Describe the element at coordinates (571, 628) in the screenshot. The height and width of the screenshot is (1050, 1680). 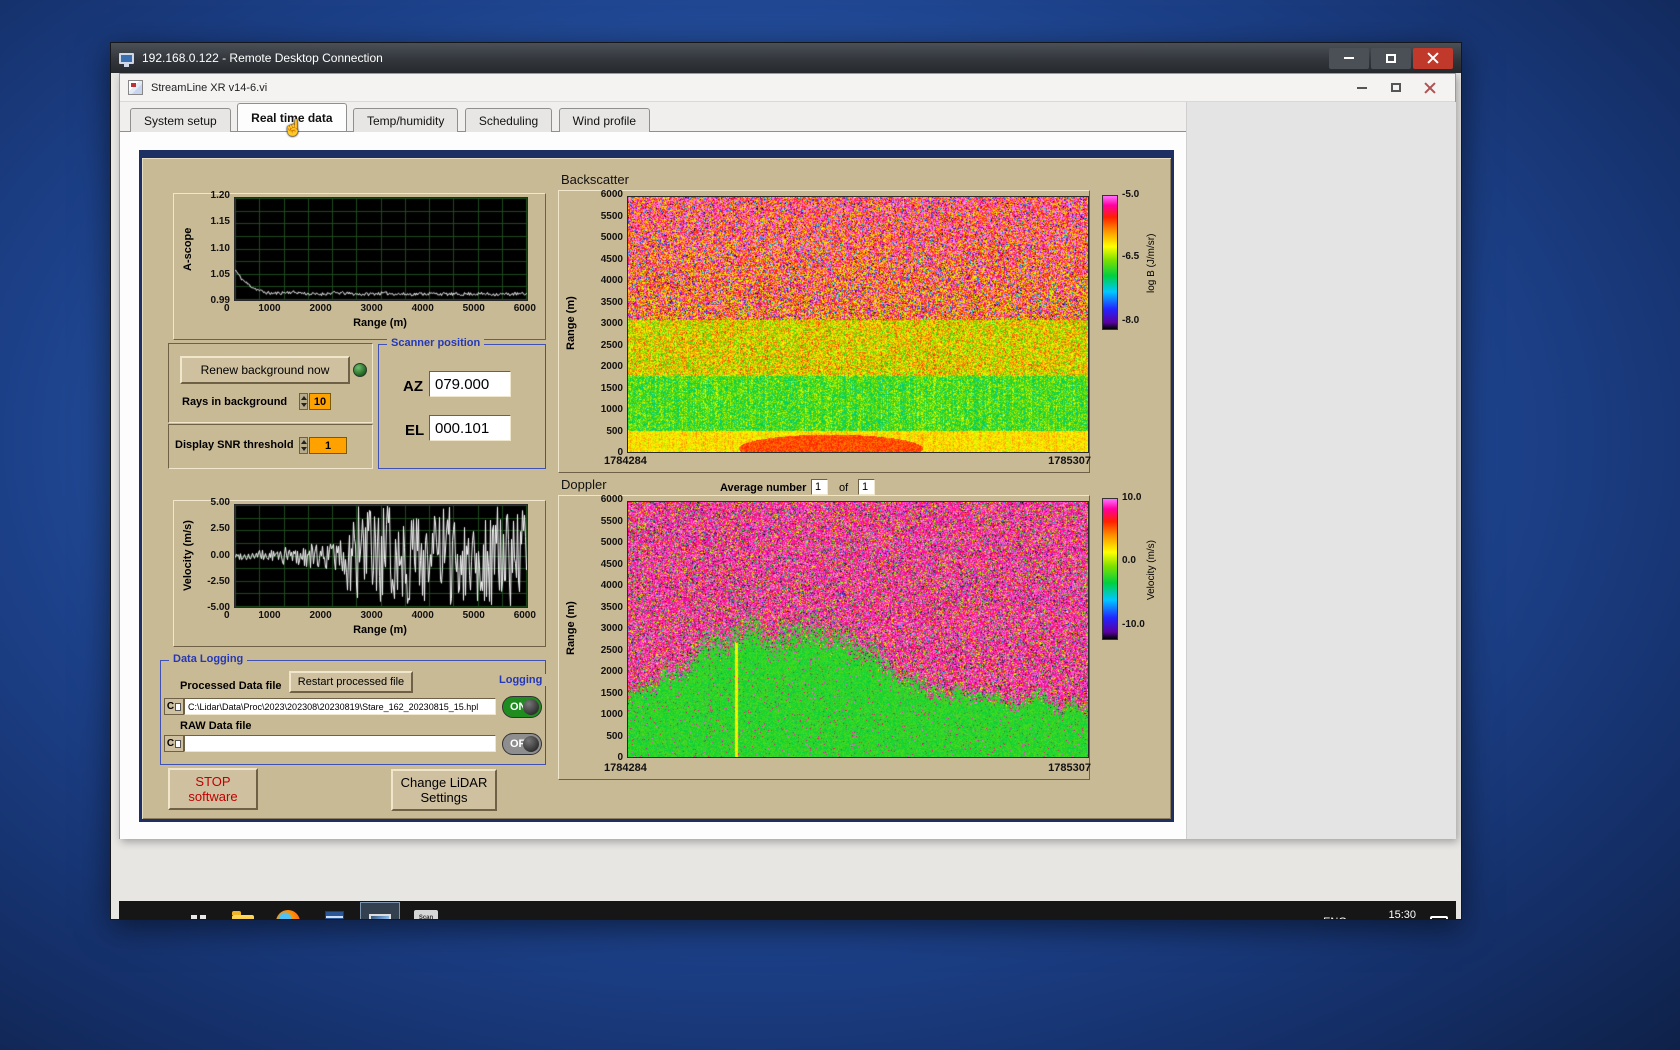
I see `doppler-y-axis-label: Range (m)` at that location.